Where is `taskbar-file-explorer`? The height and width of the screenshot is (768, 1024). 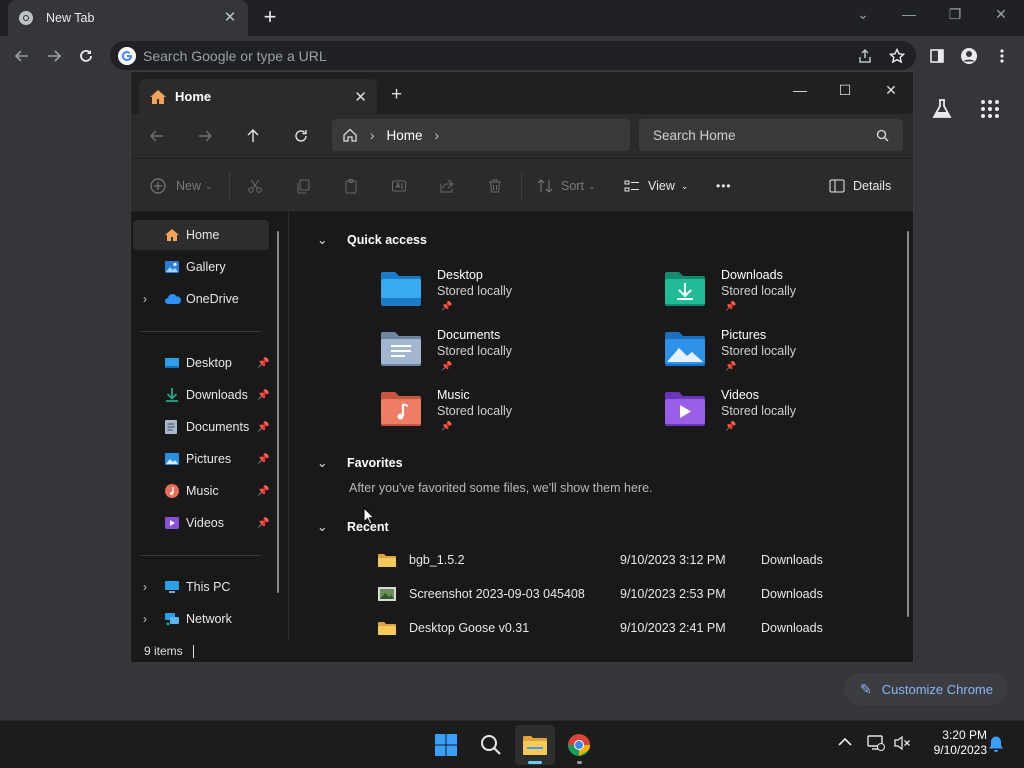
taskbar-file-explorer is located at coordinates (535, 745).